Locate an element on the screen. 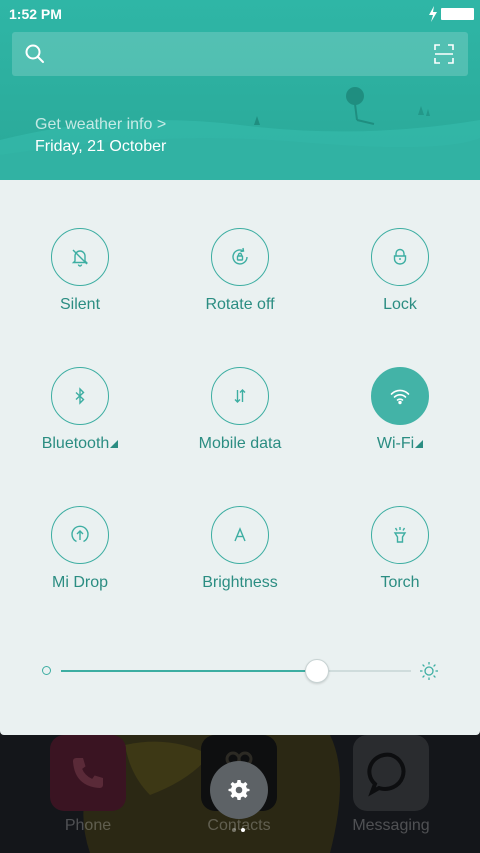 The width and height of the screenshot is (480, 853). tile-bluetooth: Bluetooth is located at coordinates (80, 427).